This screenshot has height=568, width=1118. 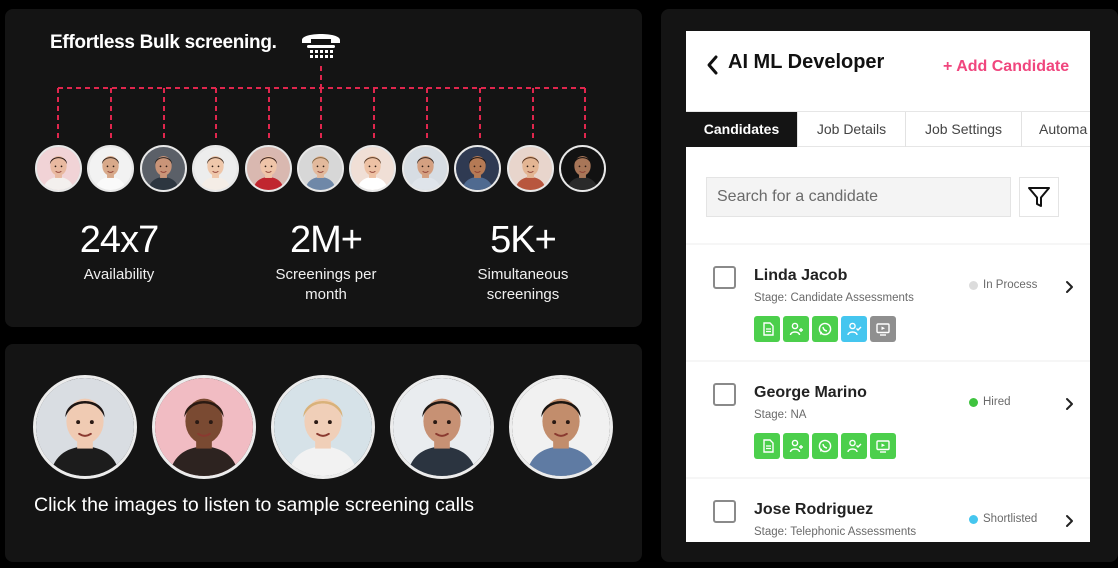 What do you see at coordinates (321, 103) in the screenshot?
I see `connector-lines` at bounding box center [321, 103].